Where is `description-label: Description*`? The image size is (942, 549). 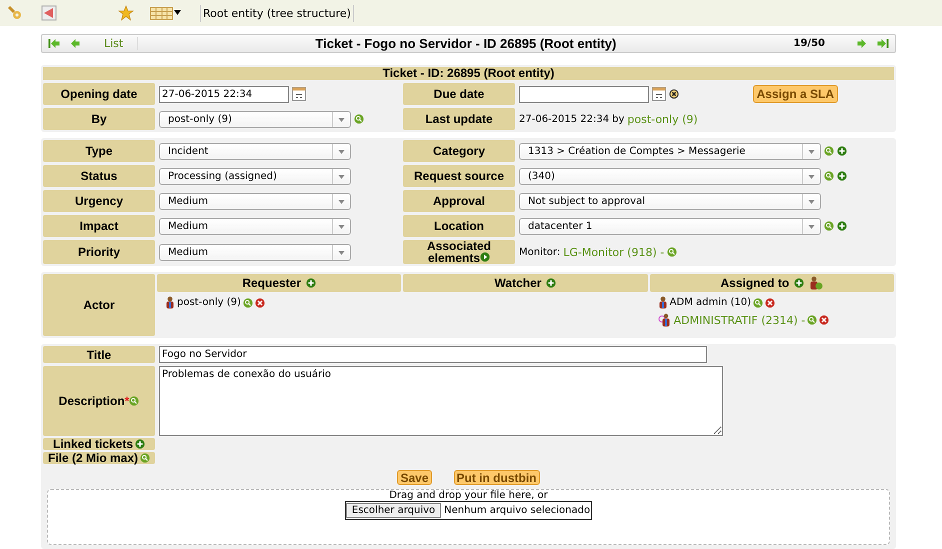 description-label: Description* is located at coordinates (94, 401).